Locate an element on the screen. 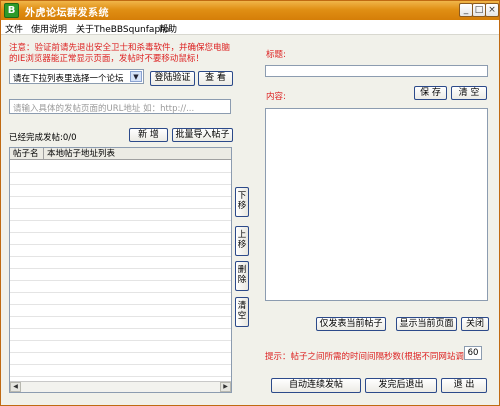  title-label: 标题: is located at coordinates (276, 55).